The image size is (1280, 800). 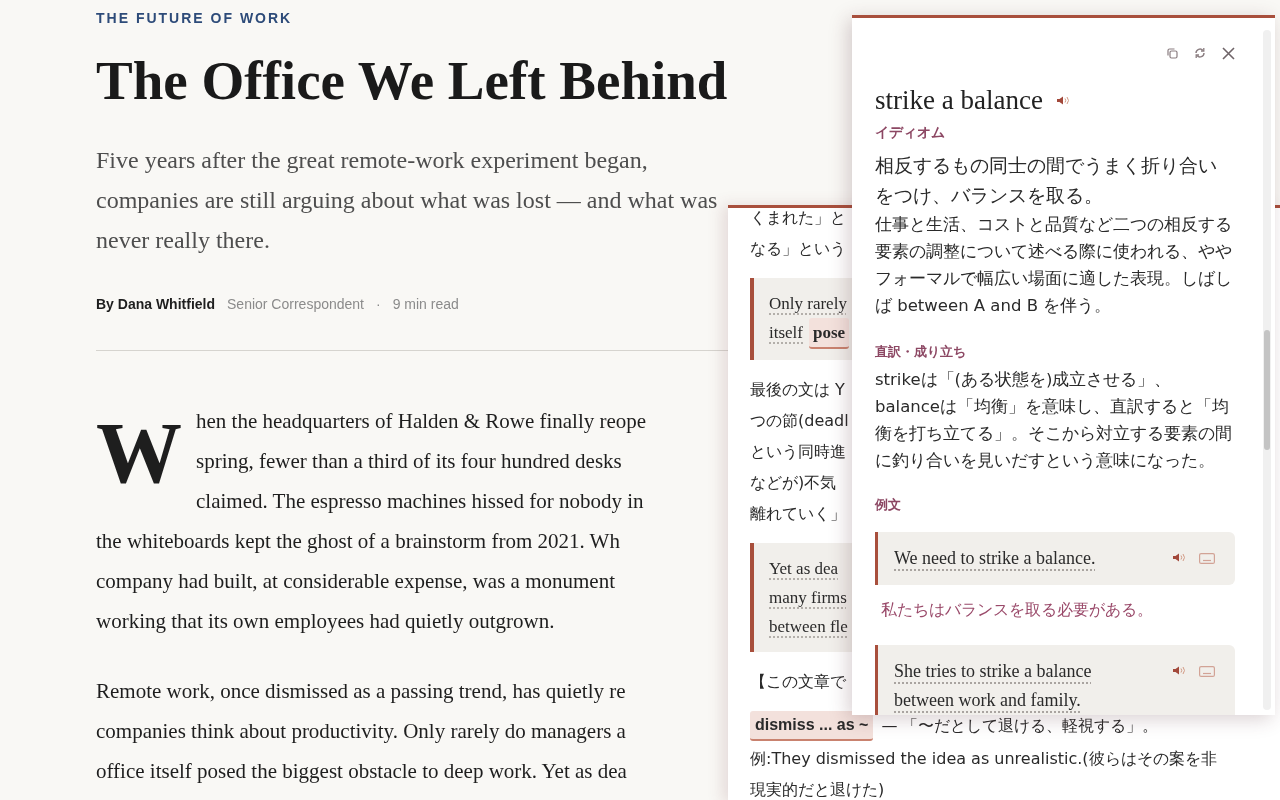 What do you see at coordinates (1054, 420) in the screenshot?
I see `etymology-text: strikeは「(ある状態を)成立させる」、balanceは「均衡」を意味し、直訳すると「均衡を打ち立てる」。そこから対立する要素の間に釣り合いを見いだすという意味になった。` at bounding box center [1054, 420].